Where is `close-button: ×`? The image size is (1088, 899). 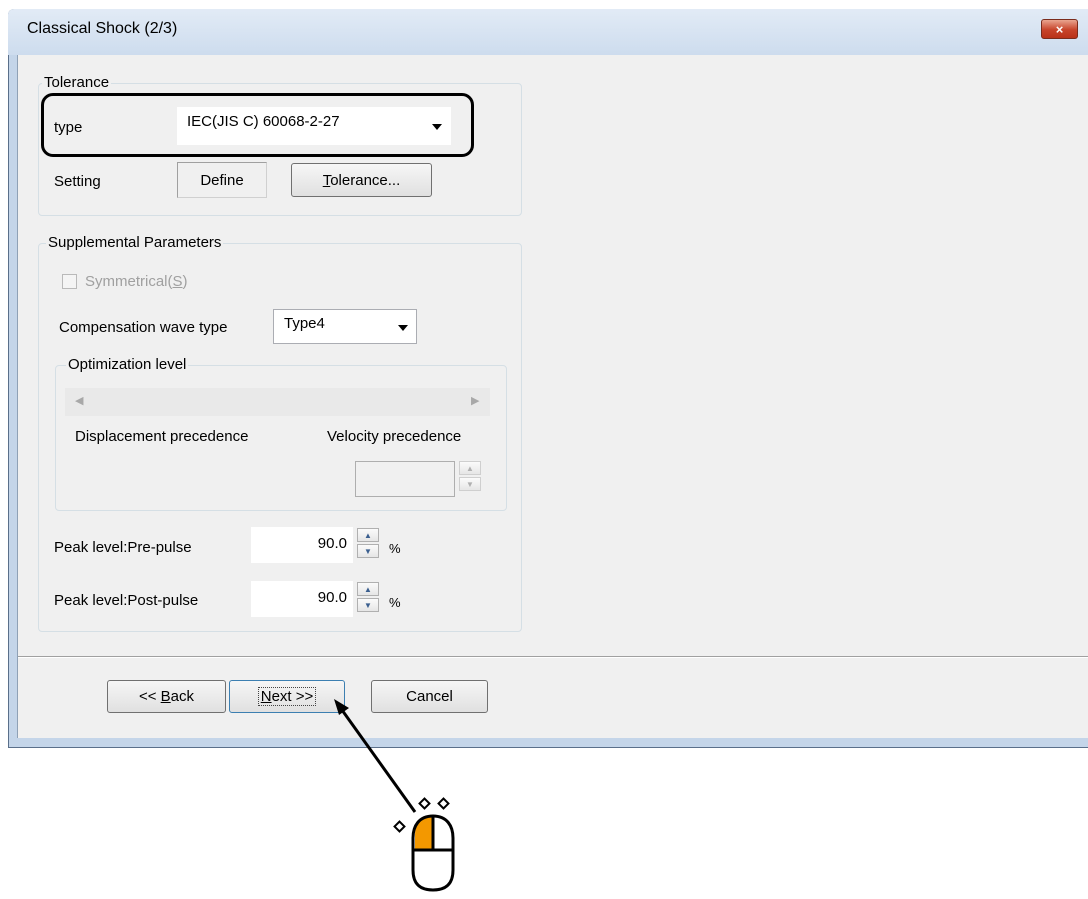 close-button: × is located at coordinates (1059, 29).